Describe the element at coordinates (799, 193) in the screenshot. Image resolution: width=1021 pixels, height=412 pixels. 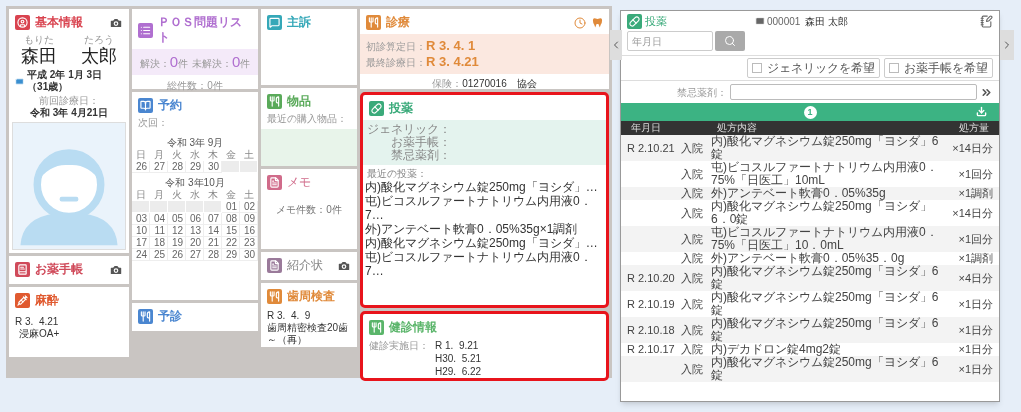
I see `table-cell-text: 外)アンテベート軟膏0．05%35g` at that location.